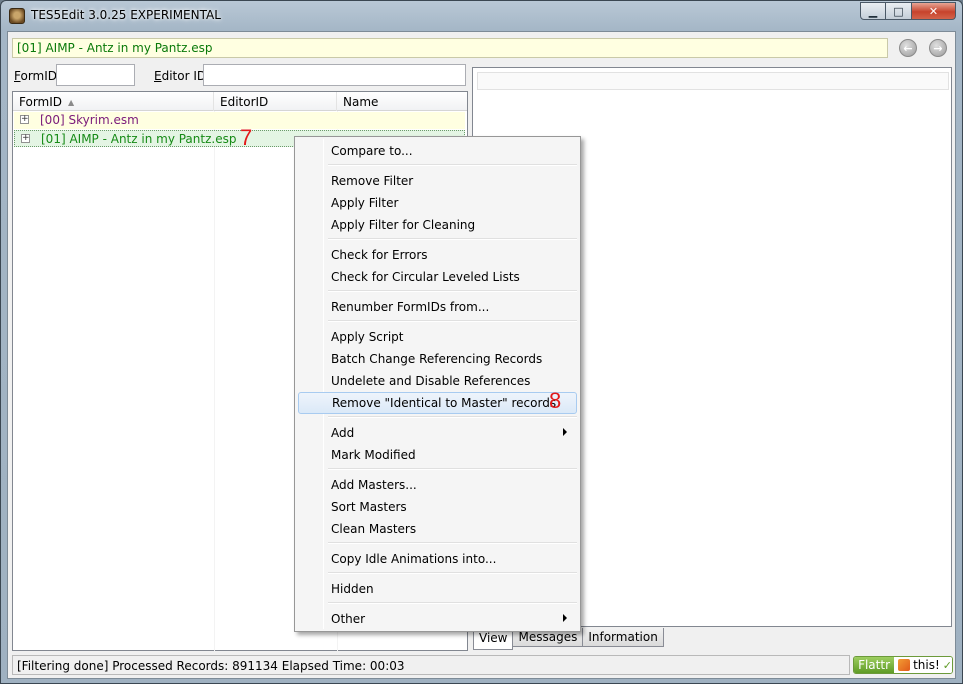 The height and width of the screenshot is (684, 963). Describe the element at coordinates (555, 400) in the screenshot. I see `annotation-step-8: 8` at that location.